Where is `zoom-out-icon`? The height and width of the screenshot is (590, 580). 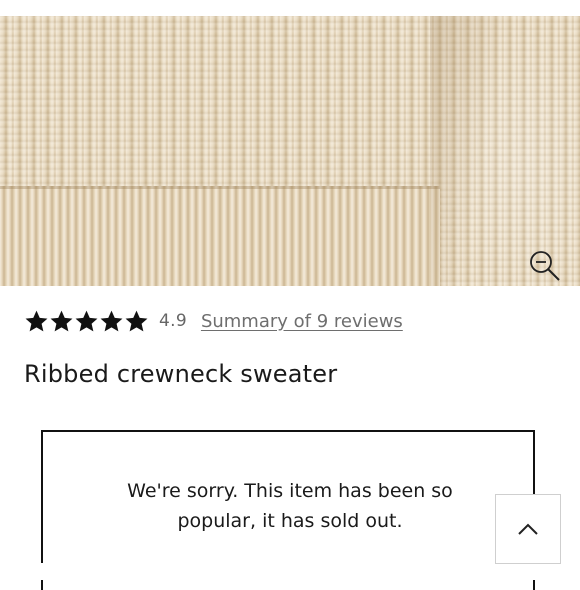
zoom-out-icon is located at coordinates (545, 266).